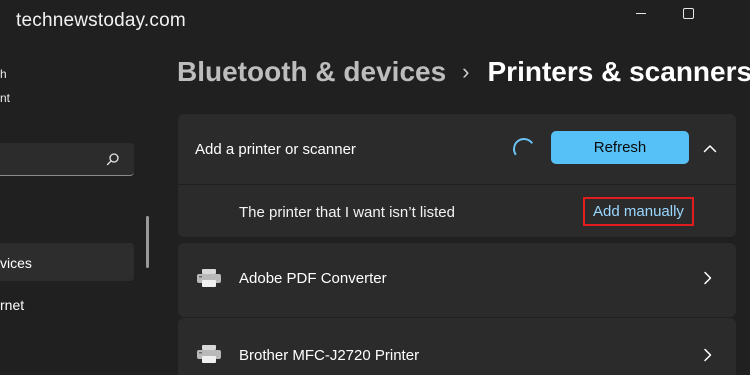 The height and width of the screenshot is (375, 750). What do you see at coordinates (347, 212) in the screenshot?
I see `printer-not-listed-label: The printer that I want isn’t listed` at bounding box center [347, 212].